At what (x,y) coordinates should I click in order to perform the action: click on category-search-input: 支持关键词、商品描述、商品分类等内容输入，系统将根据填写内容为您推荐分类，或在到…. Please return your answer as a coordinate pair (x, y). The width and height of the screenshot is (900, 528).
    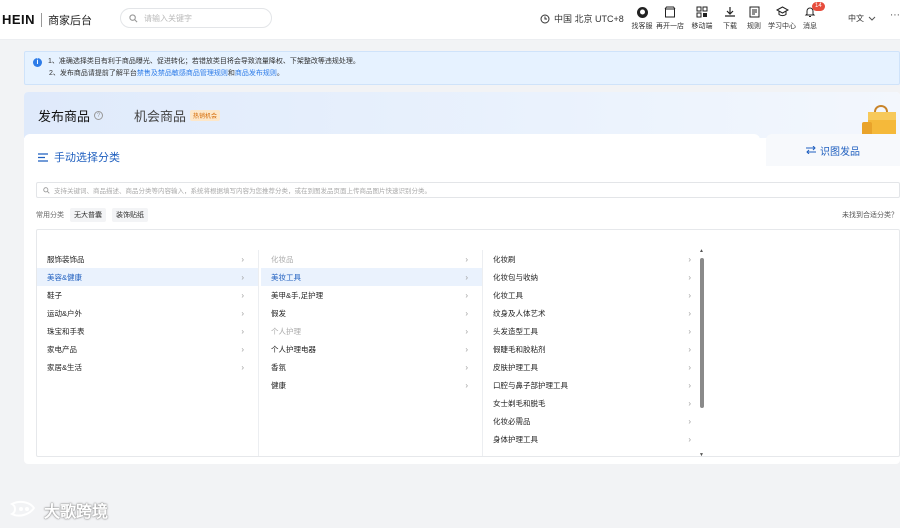
    Looking at the image, I should click on (468, 190).